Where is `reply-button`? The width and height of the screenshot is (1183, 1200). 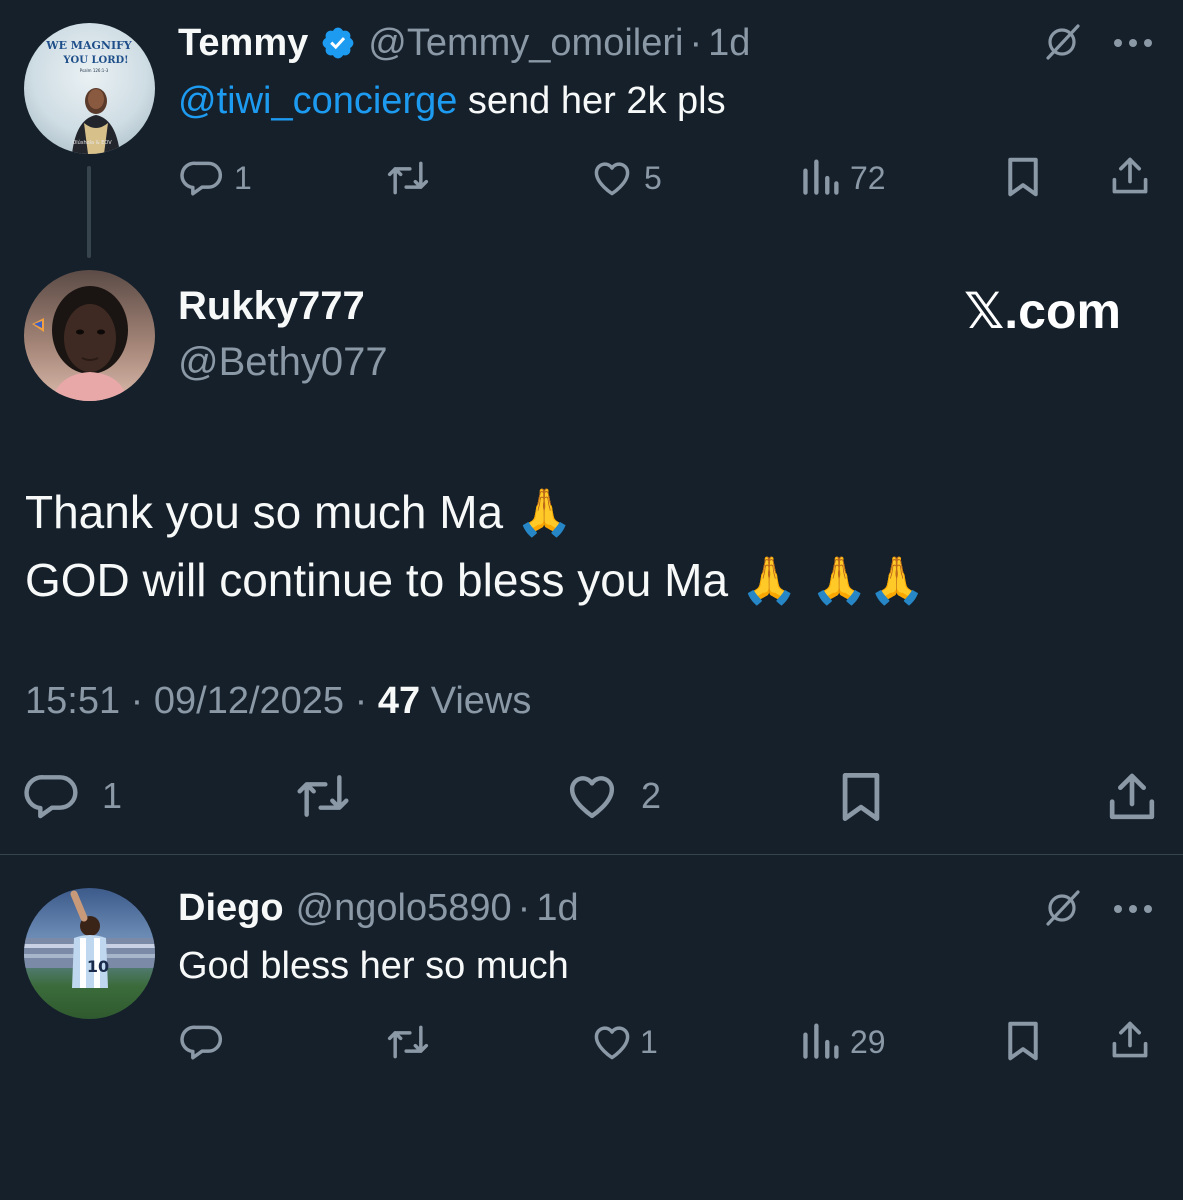
reply-button is located at coordinates (202, 1042).